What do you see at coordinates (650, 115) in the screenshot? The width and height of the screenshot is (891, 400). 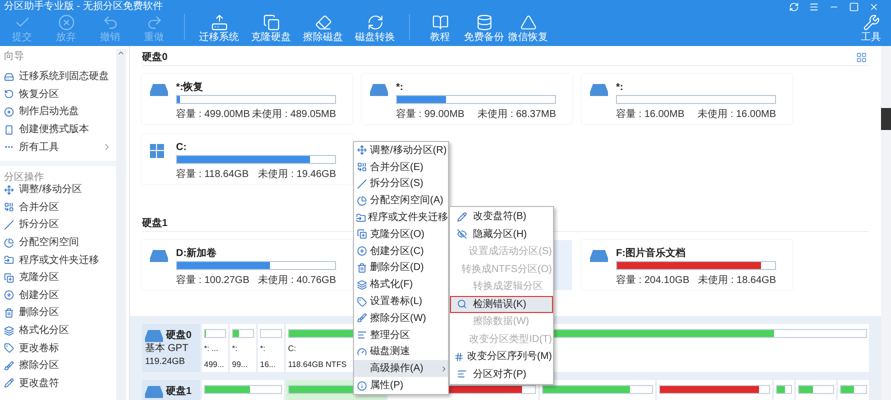 I see `capacity-label: 容量 : 16.00MB` at bounding box center [650, 115].